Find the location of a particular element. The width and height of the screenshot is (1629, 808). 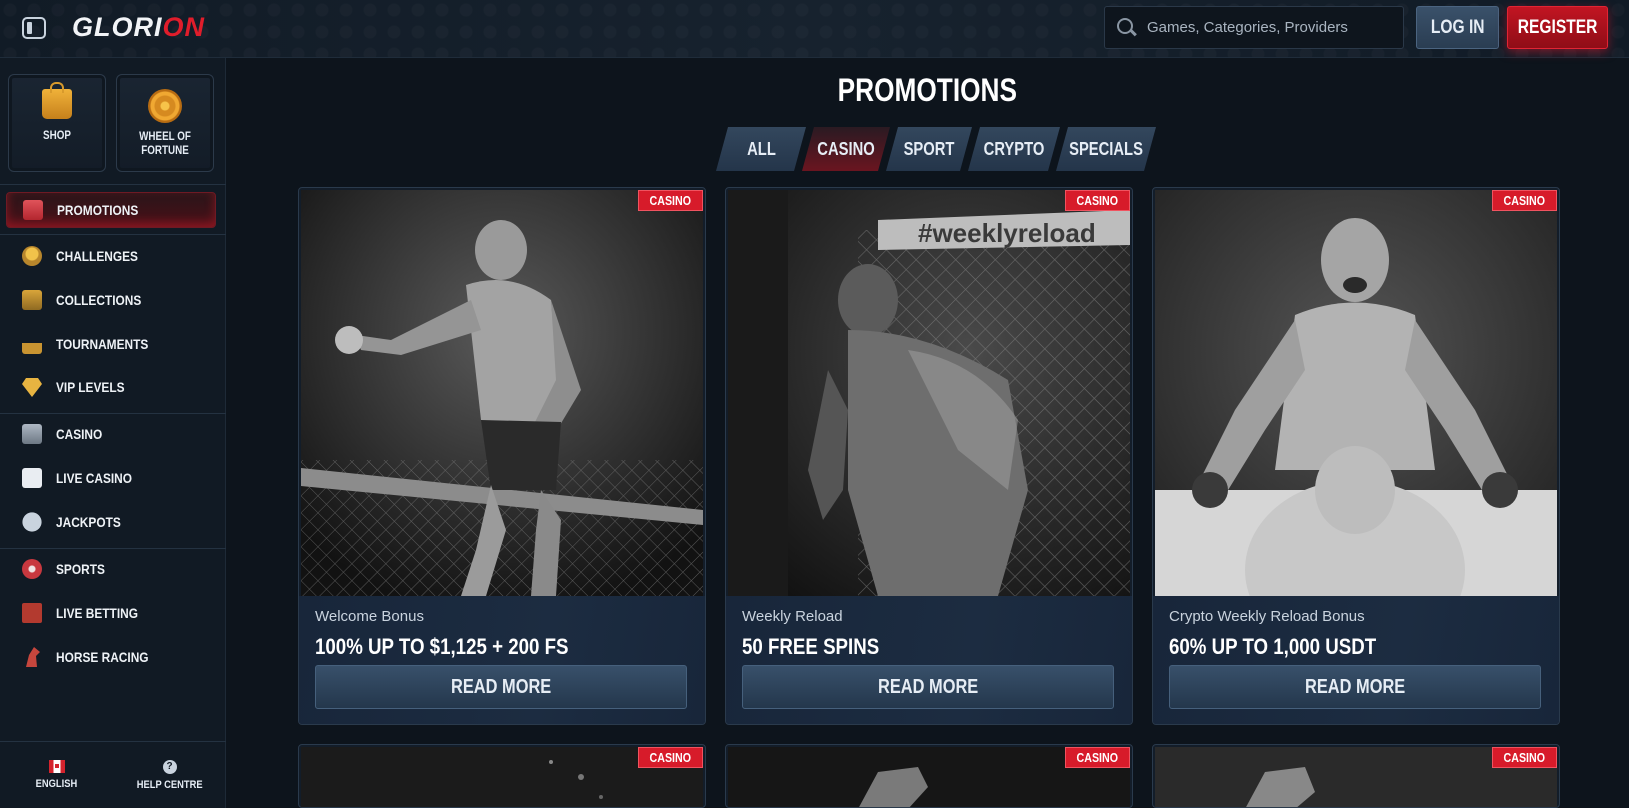

sidebar-item-sports: SPORTS is located at coordinates (111, 569).